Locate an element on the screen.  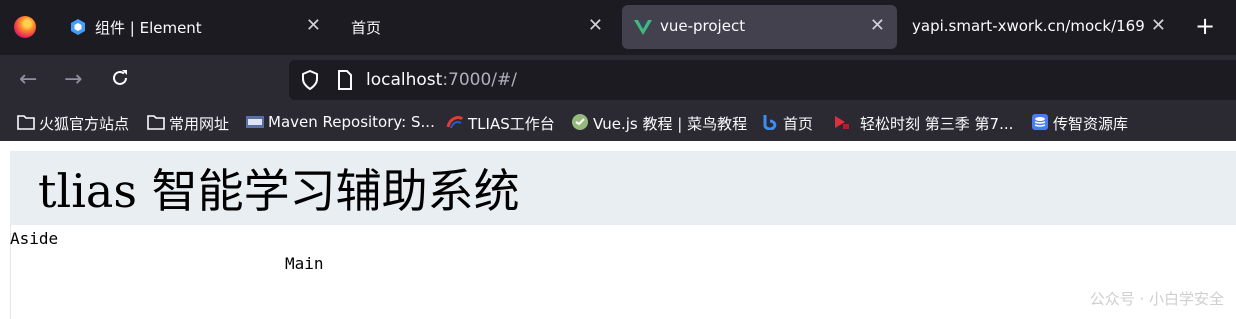
tab-vue-project: vue-project ✕ is located at coordinates (759, 27).